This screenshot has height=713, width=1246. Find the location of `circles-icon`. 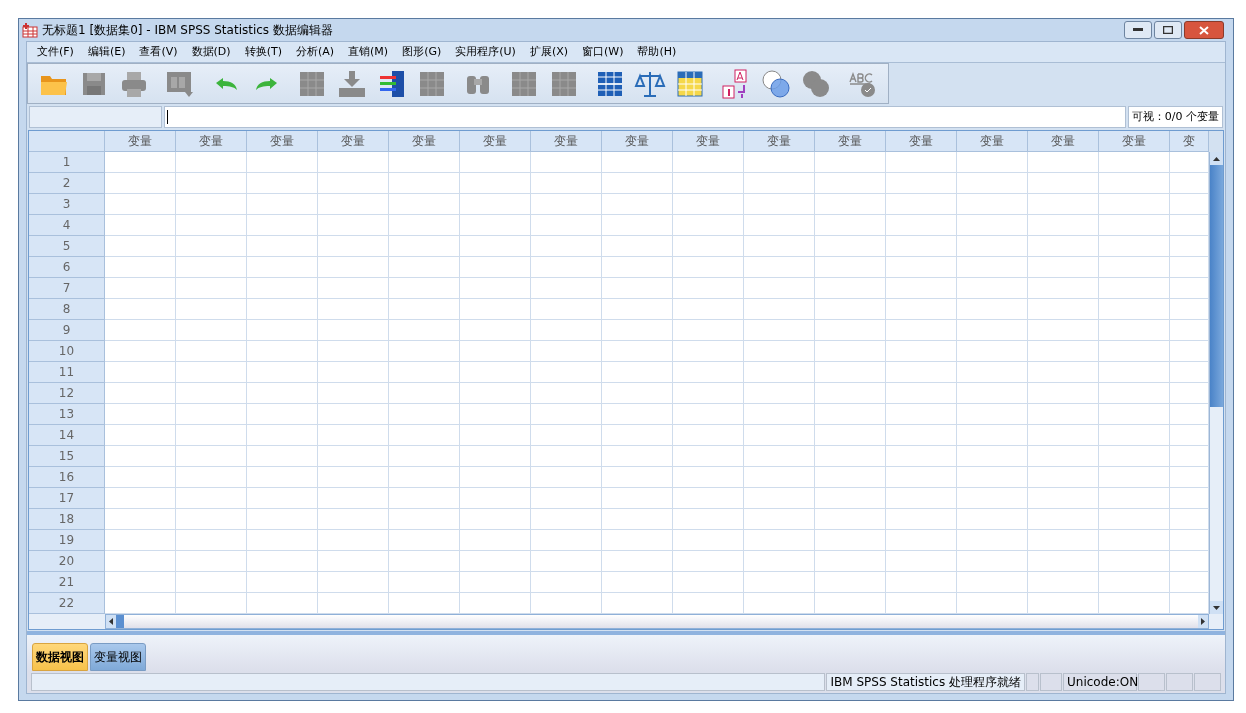

circles-icon is located at coordinates (776, 83).